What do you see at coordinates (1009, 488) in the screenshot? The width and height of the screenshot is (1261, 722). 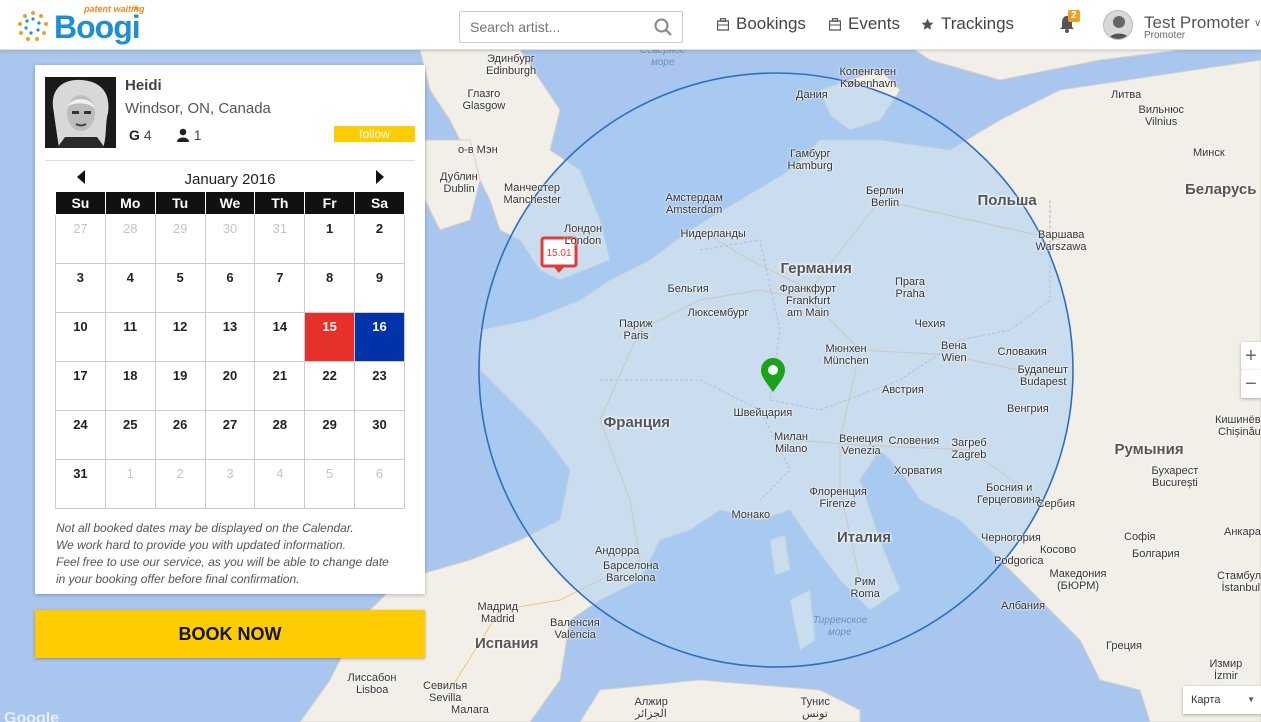 I see `map-city-label: Босния и` at bounding box center [1009, 488].